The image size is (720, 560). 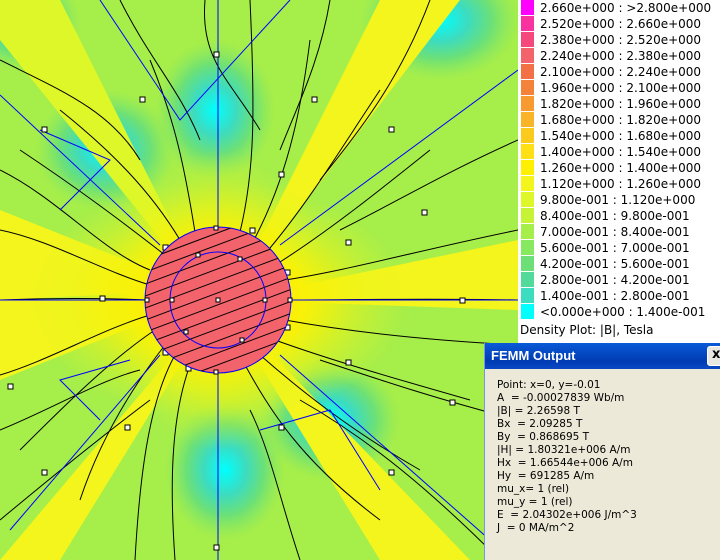 I want to click on legend-row: 9.800e-001 : 1.120e+000, so click(x=619, y=200).